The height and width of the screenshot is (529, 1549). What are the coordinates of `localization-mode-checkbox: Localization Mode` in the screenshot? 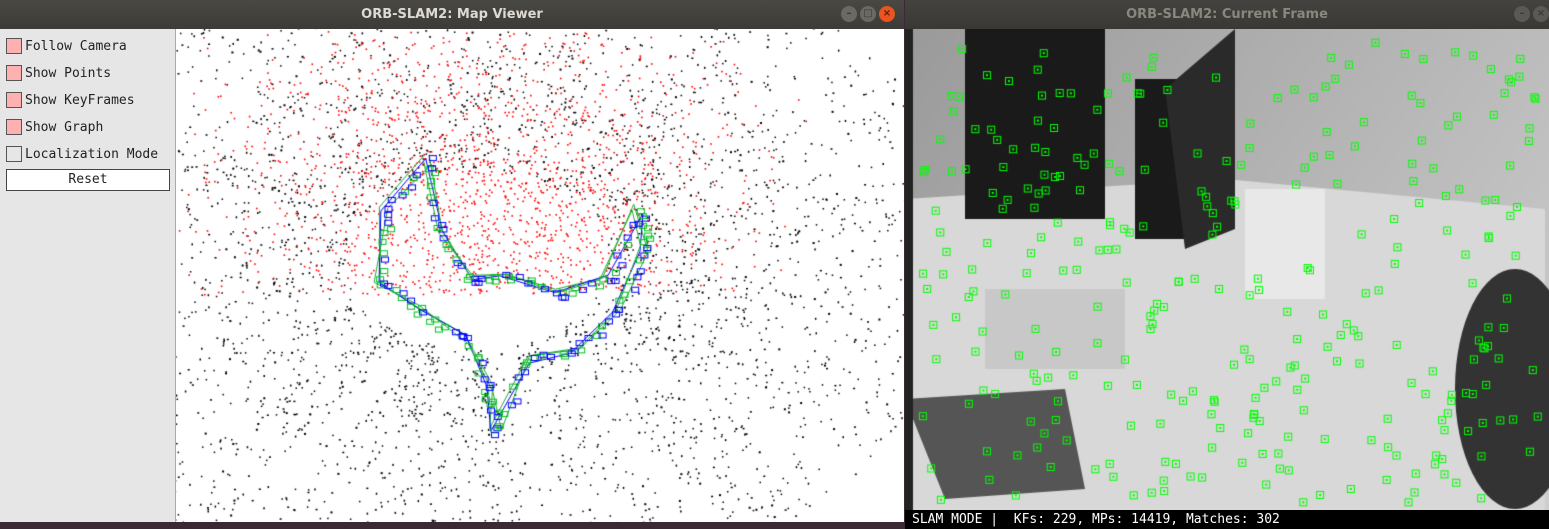 It's located at (82, 154).